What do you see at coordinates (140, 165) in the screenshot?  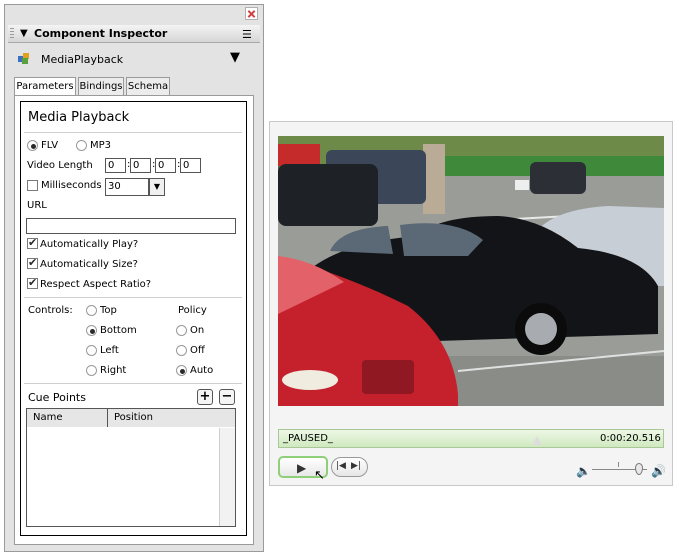 I see `video-length-minutes: 0` at bounding box center [140, 165].